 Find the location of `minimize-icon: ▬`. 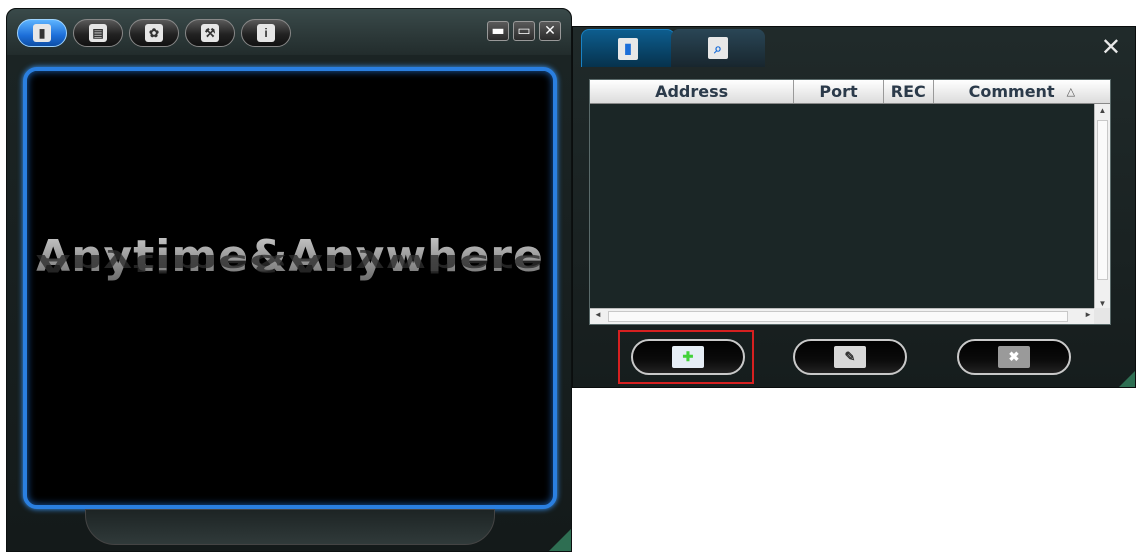

minimize-icon: ▬ is located at coordinates (498, 31).